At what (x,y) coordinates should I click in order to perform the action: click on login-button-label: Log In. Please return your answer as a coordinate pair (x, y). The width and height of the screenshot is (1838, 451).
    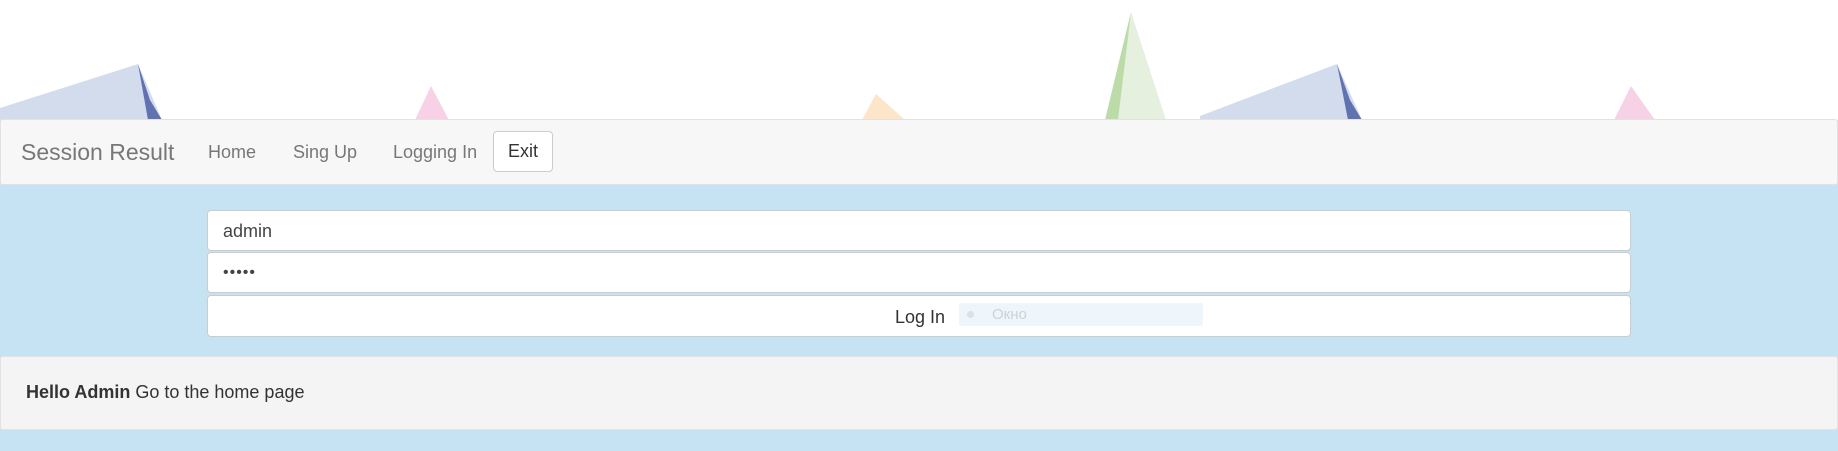
    Looking at the image, I should click on (920, 317).